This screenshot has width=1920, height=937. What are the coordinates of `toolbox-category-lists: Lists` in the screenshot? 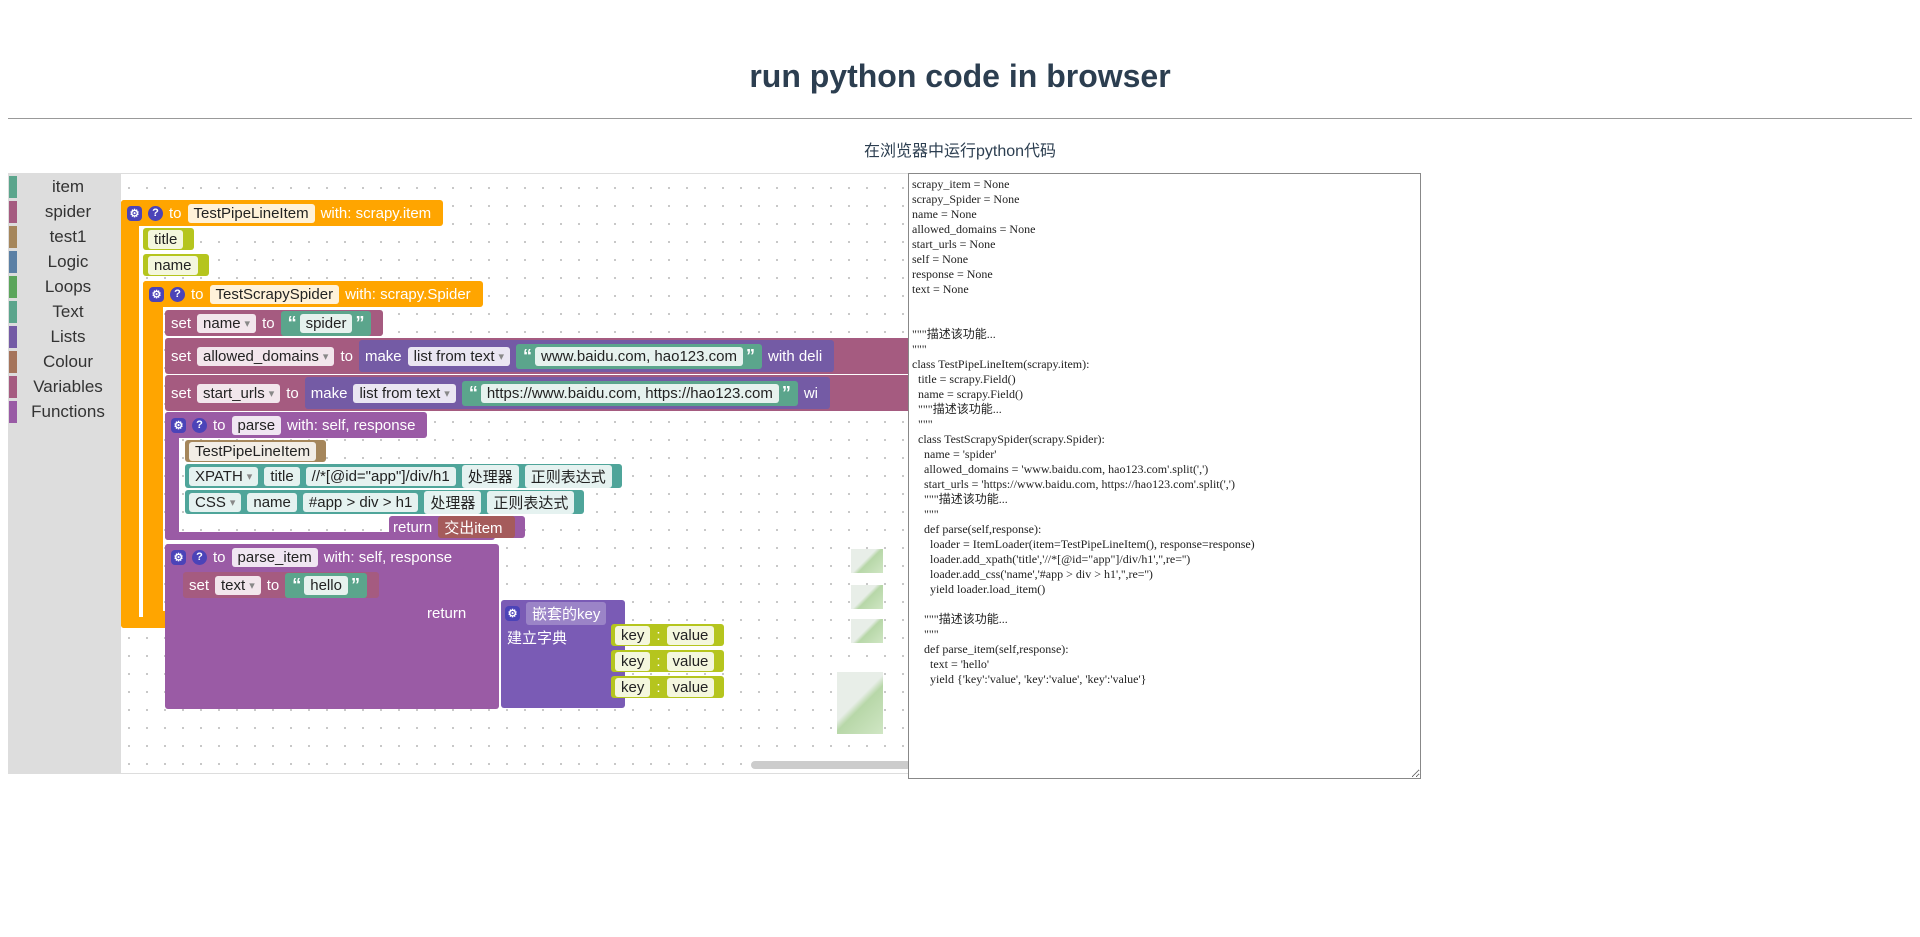 It's located at (65, 336).